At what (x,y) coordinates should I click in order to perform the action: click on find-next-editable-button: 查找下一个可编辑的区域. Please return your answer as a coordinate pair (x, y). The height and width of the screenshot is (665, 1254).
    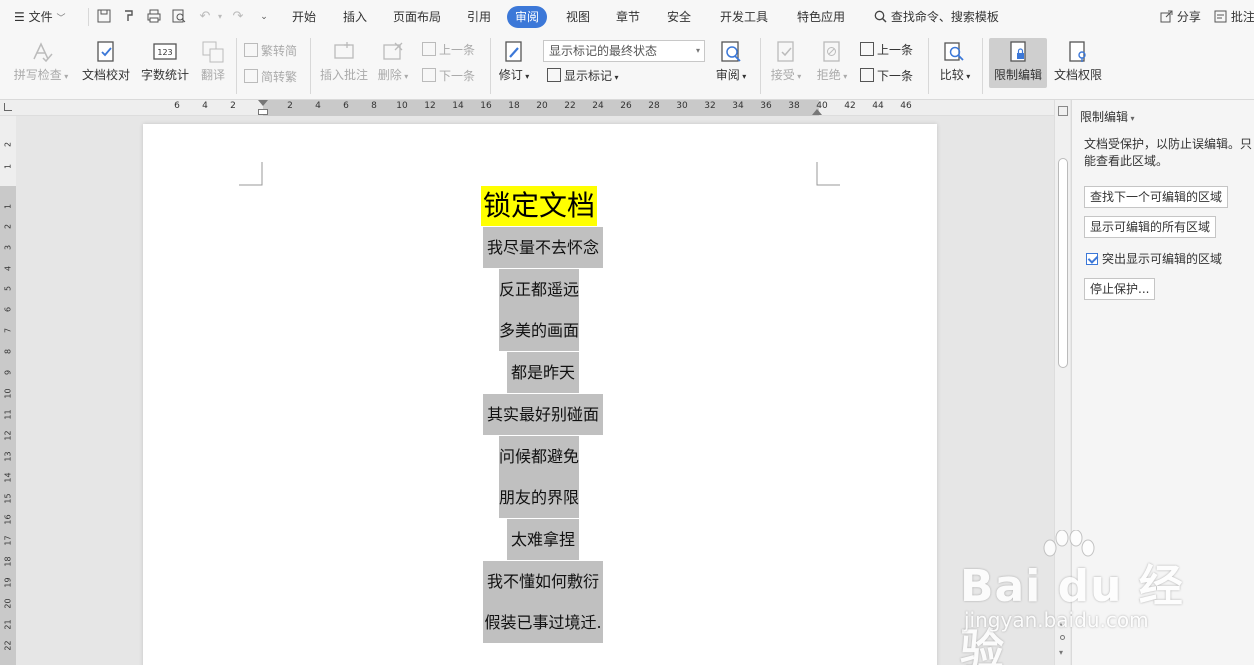
    Looking at the image, I should click on (1156, 197).